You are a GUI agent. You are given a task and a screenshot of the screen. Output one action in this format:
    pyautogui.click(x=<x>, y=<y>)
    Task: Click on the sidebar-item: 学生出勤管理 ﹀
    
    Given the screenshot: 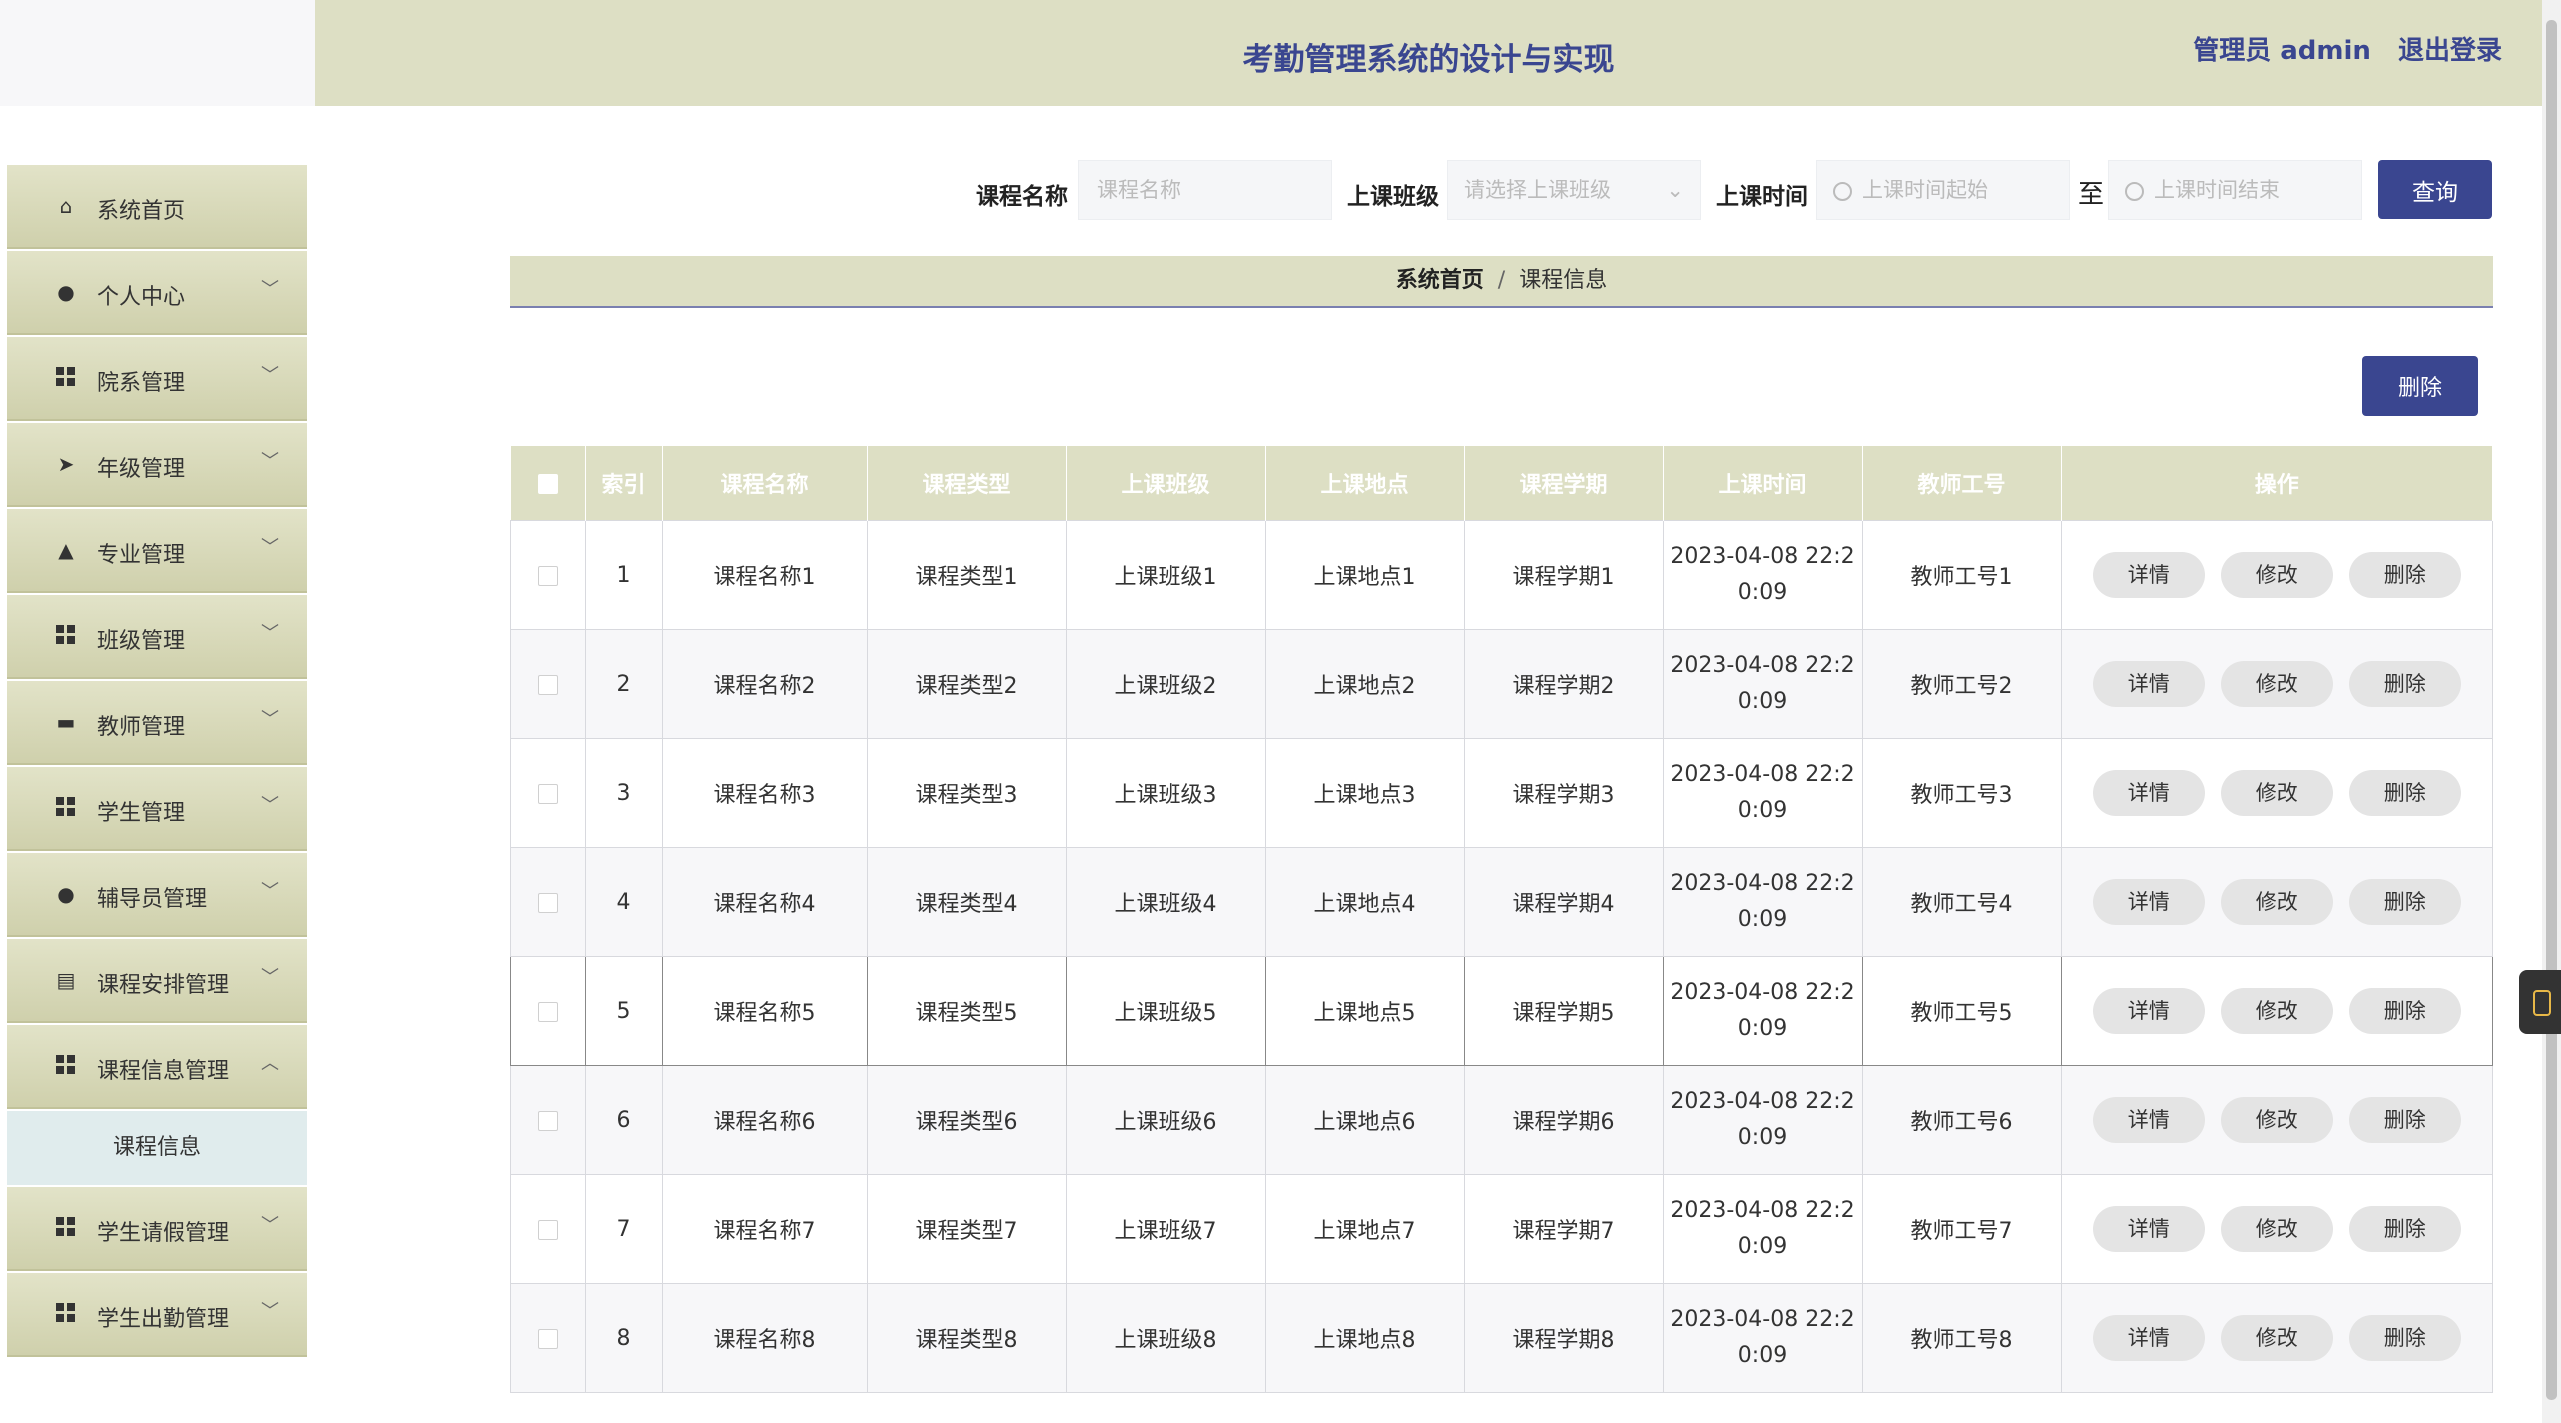 What is the action you would take?
    pyautogui.click(x=157, y=1315)
    